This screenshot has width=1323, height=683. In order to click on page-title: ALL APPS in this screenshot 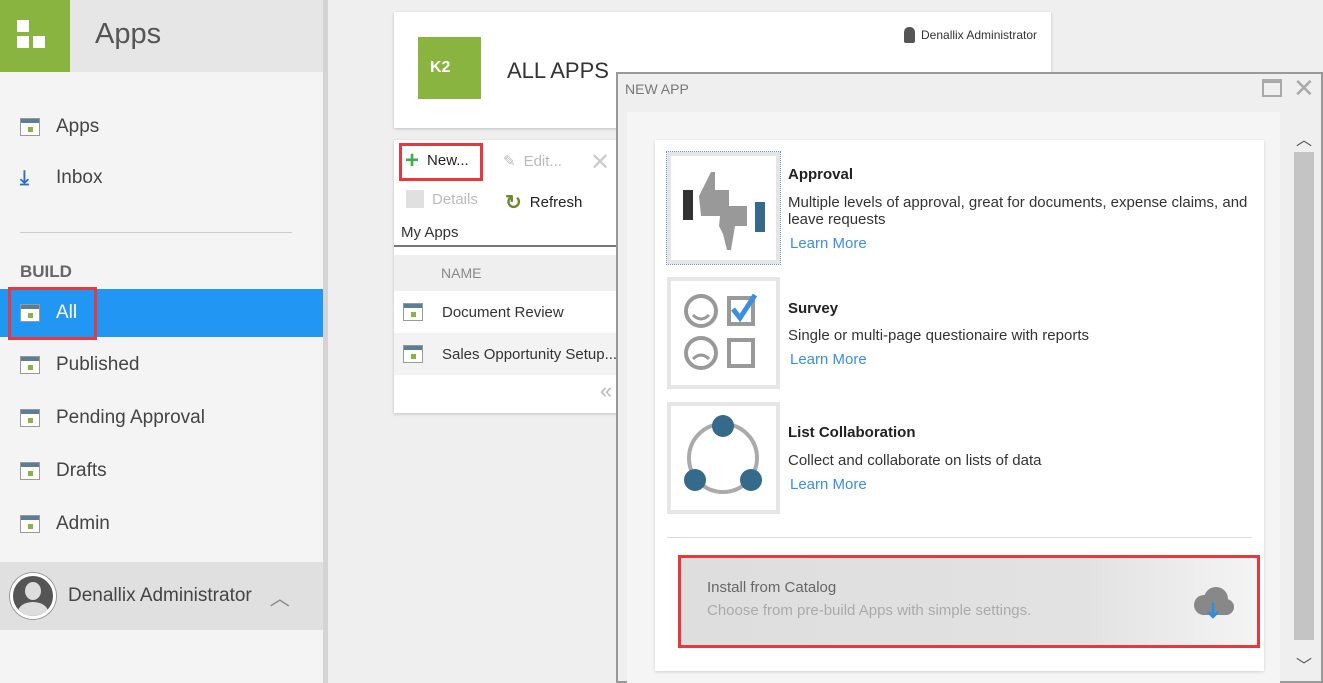, I will do `click(558, 70)`.